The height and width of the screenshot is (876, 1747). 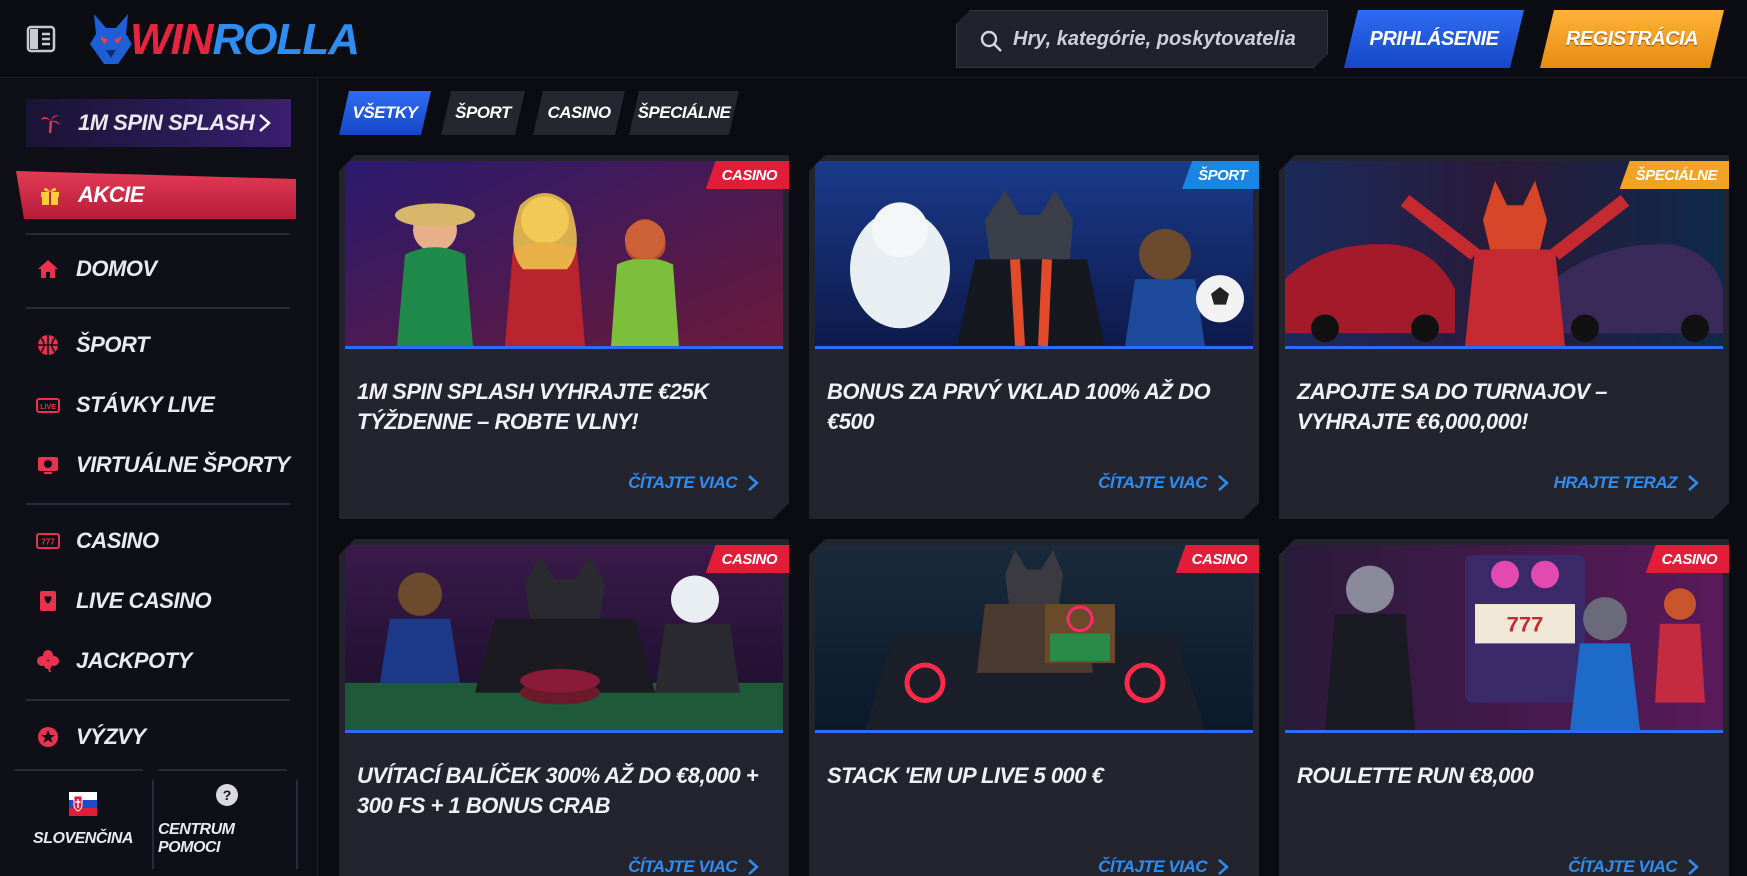 I want to click on clover-icon, so click(x=48, y=661).